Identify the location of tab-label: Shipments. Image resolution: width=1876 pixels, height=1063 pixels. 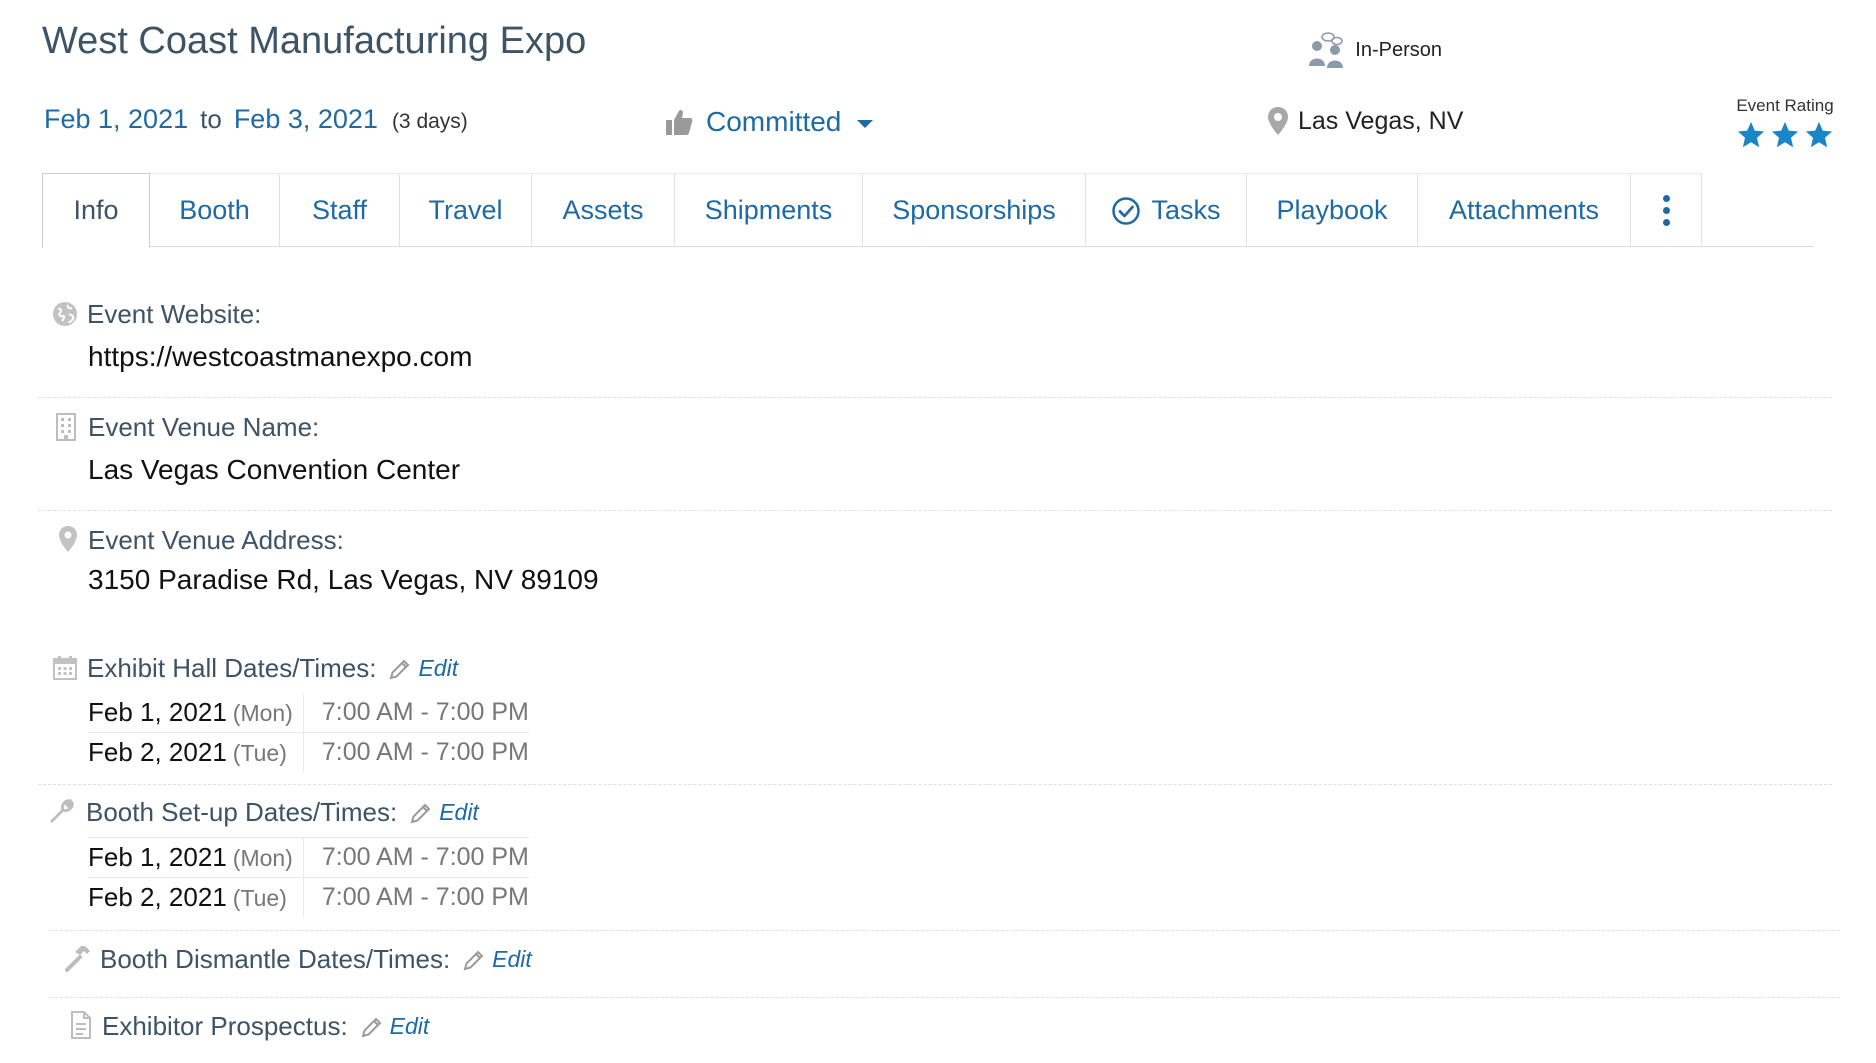
(768, 210).